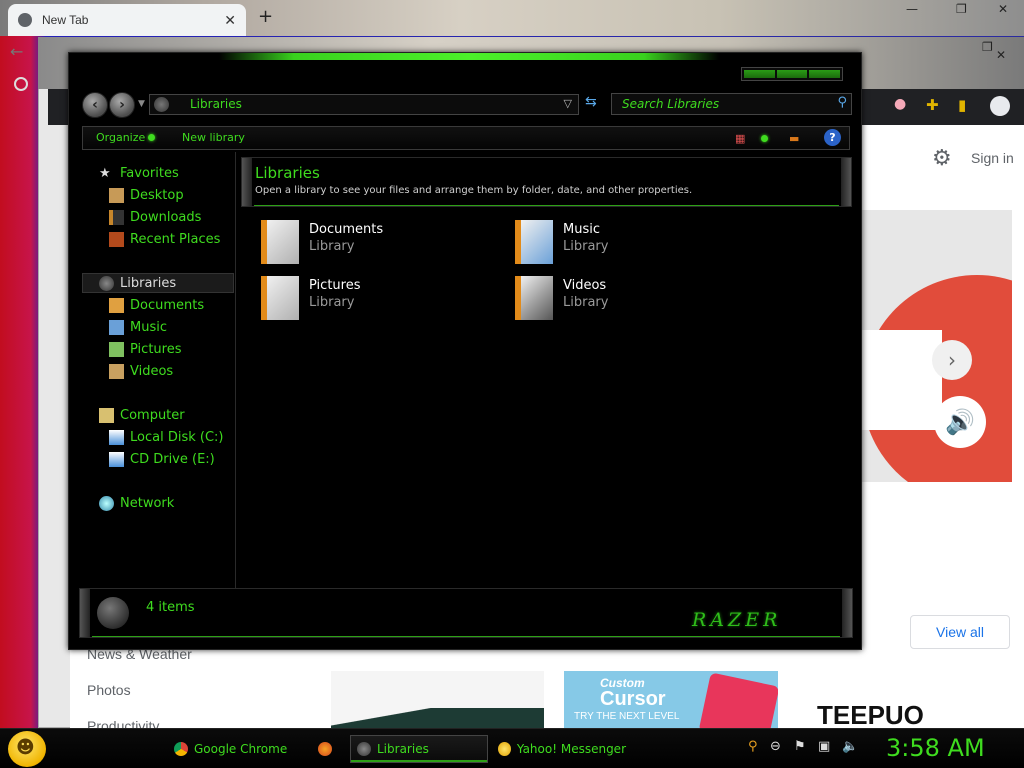 The image size is (1024, 768). I want to click on nav-computer: Computer, so click(142, 415).